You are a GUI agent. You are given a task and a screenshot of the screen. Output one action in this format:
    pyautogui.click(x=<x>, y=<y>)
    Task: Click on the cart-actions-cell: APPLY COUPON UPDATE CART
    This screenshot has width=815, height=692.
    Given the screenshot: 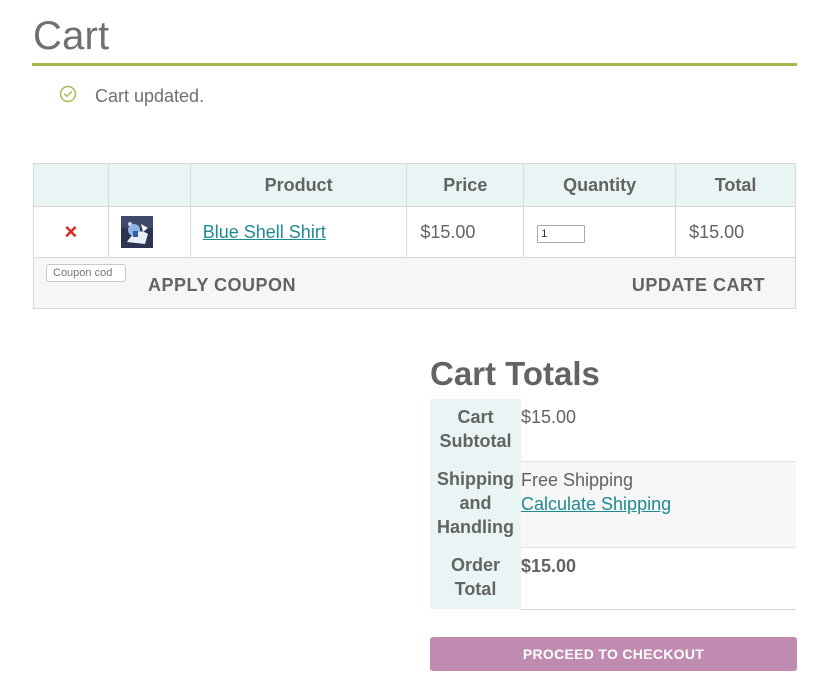 What is the action you would take?
    pyautogui.click(x=414, y=283)
    